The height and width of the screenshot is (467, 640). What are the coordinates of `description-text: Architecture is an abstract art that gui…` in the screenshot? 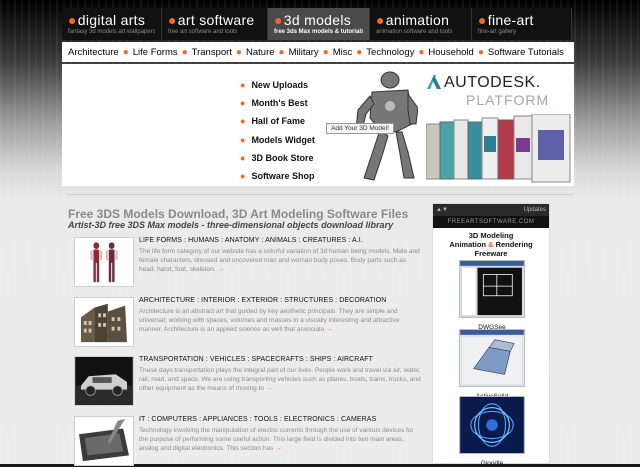 It's located at (269, 320).